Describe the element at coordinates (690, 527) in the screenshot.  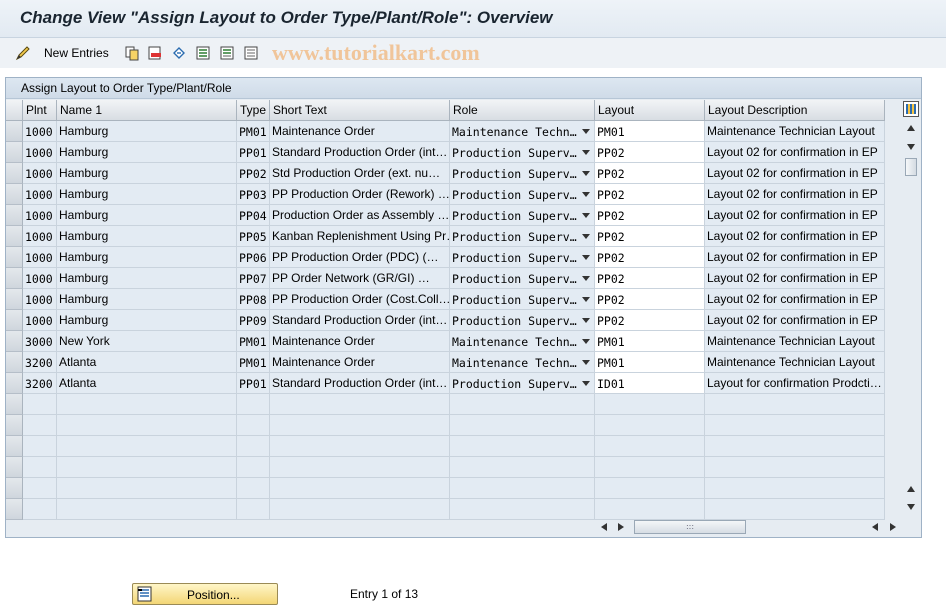
I see `horizontal-scroll-thumb: :::` at that location.